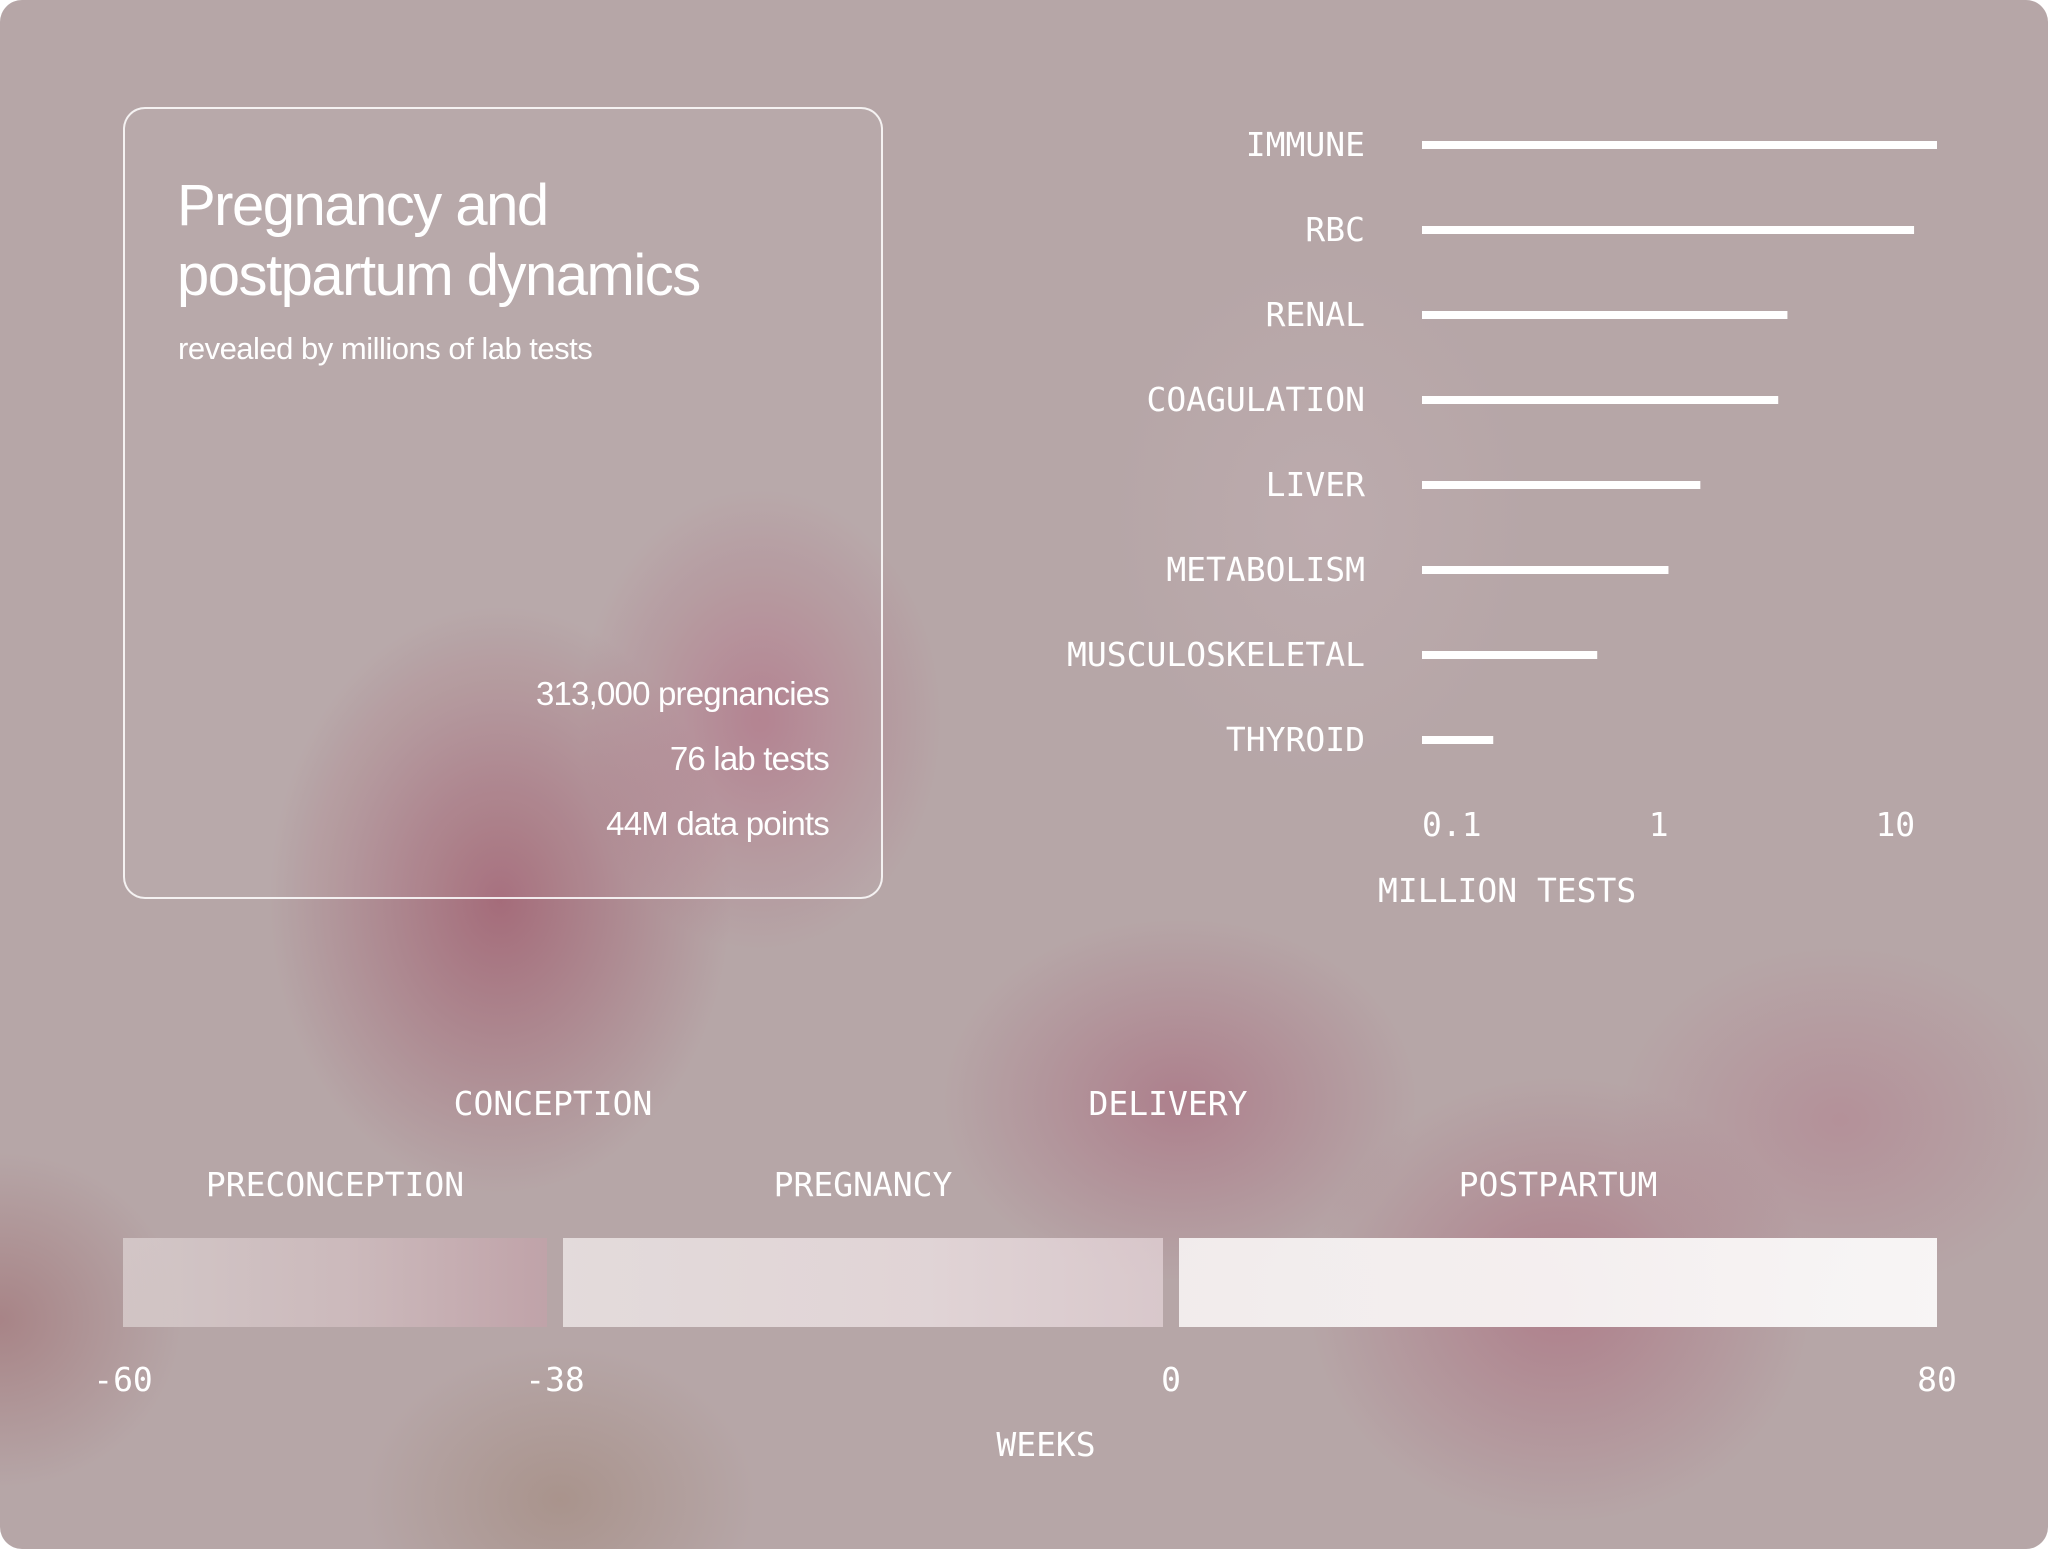 This screenshot has width=2048, height=1549. What do you see at coordinates (335, 1282) in the screenshot?
I see `timeline-segment-preconception` at bounding box center [335, 1282].